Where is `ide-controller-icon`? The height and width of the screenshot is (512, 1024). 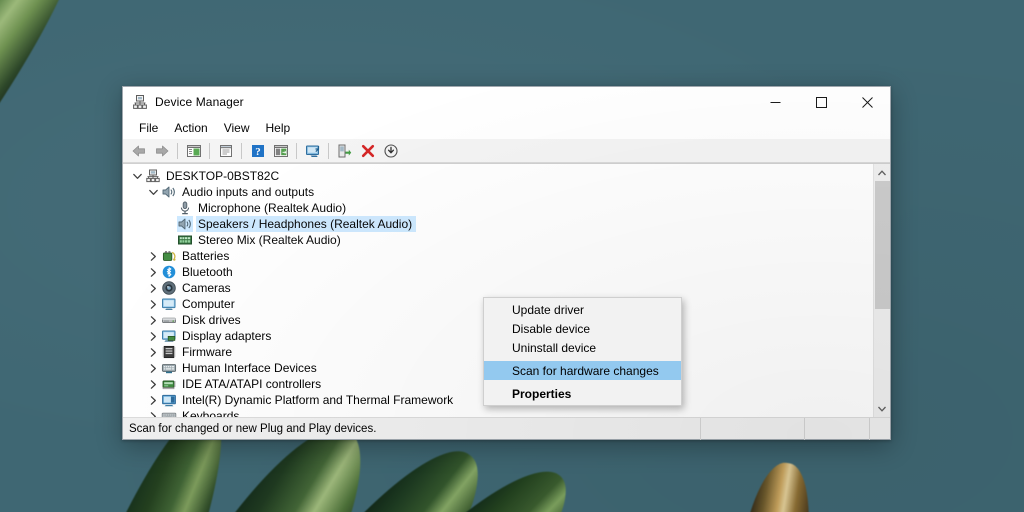 ide-controller-icon is located at coordinates (169, 384).